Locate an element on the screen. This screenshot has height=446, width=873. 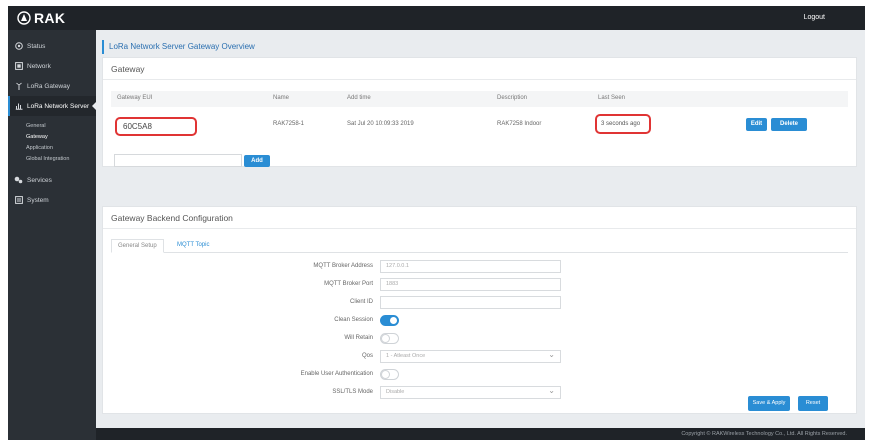
sidebar-item-label: System is located at coordinates (38, 200).